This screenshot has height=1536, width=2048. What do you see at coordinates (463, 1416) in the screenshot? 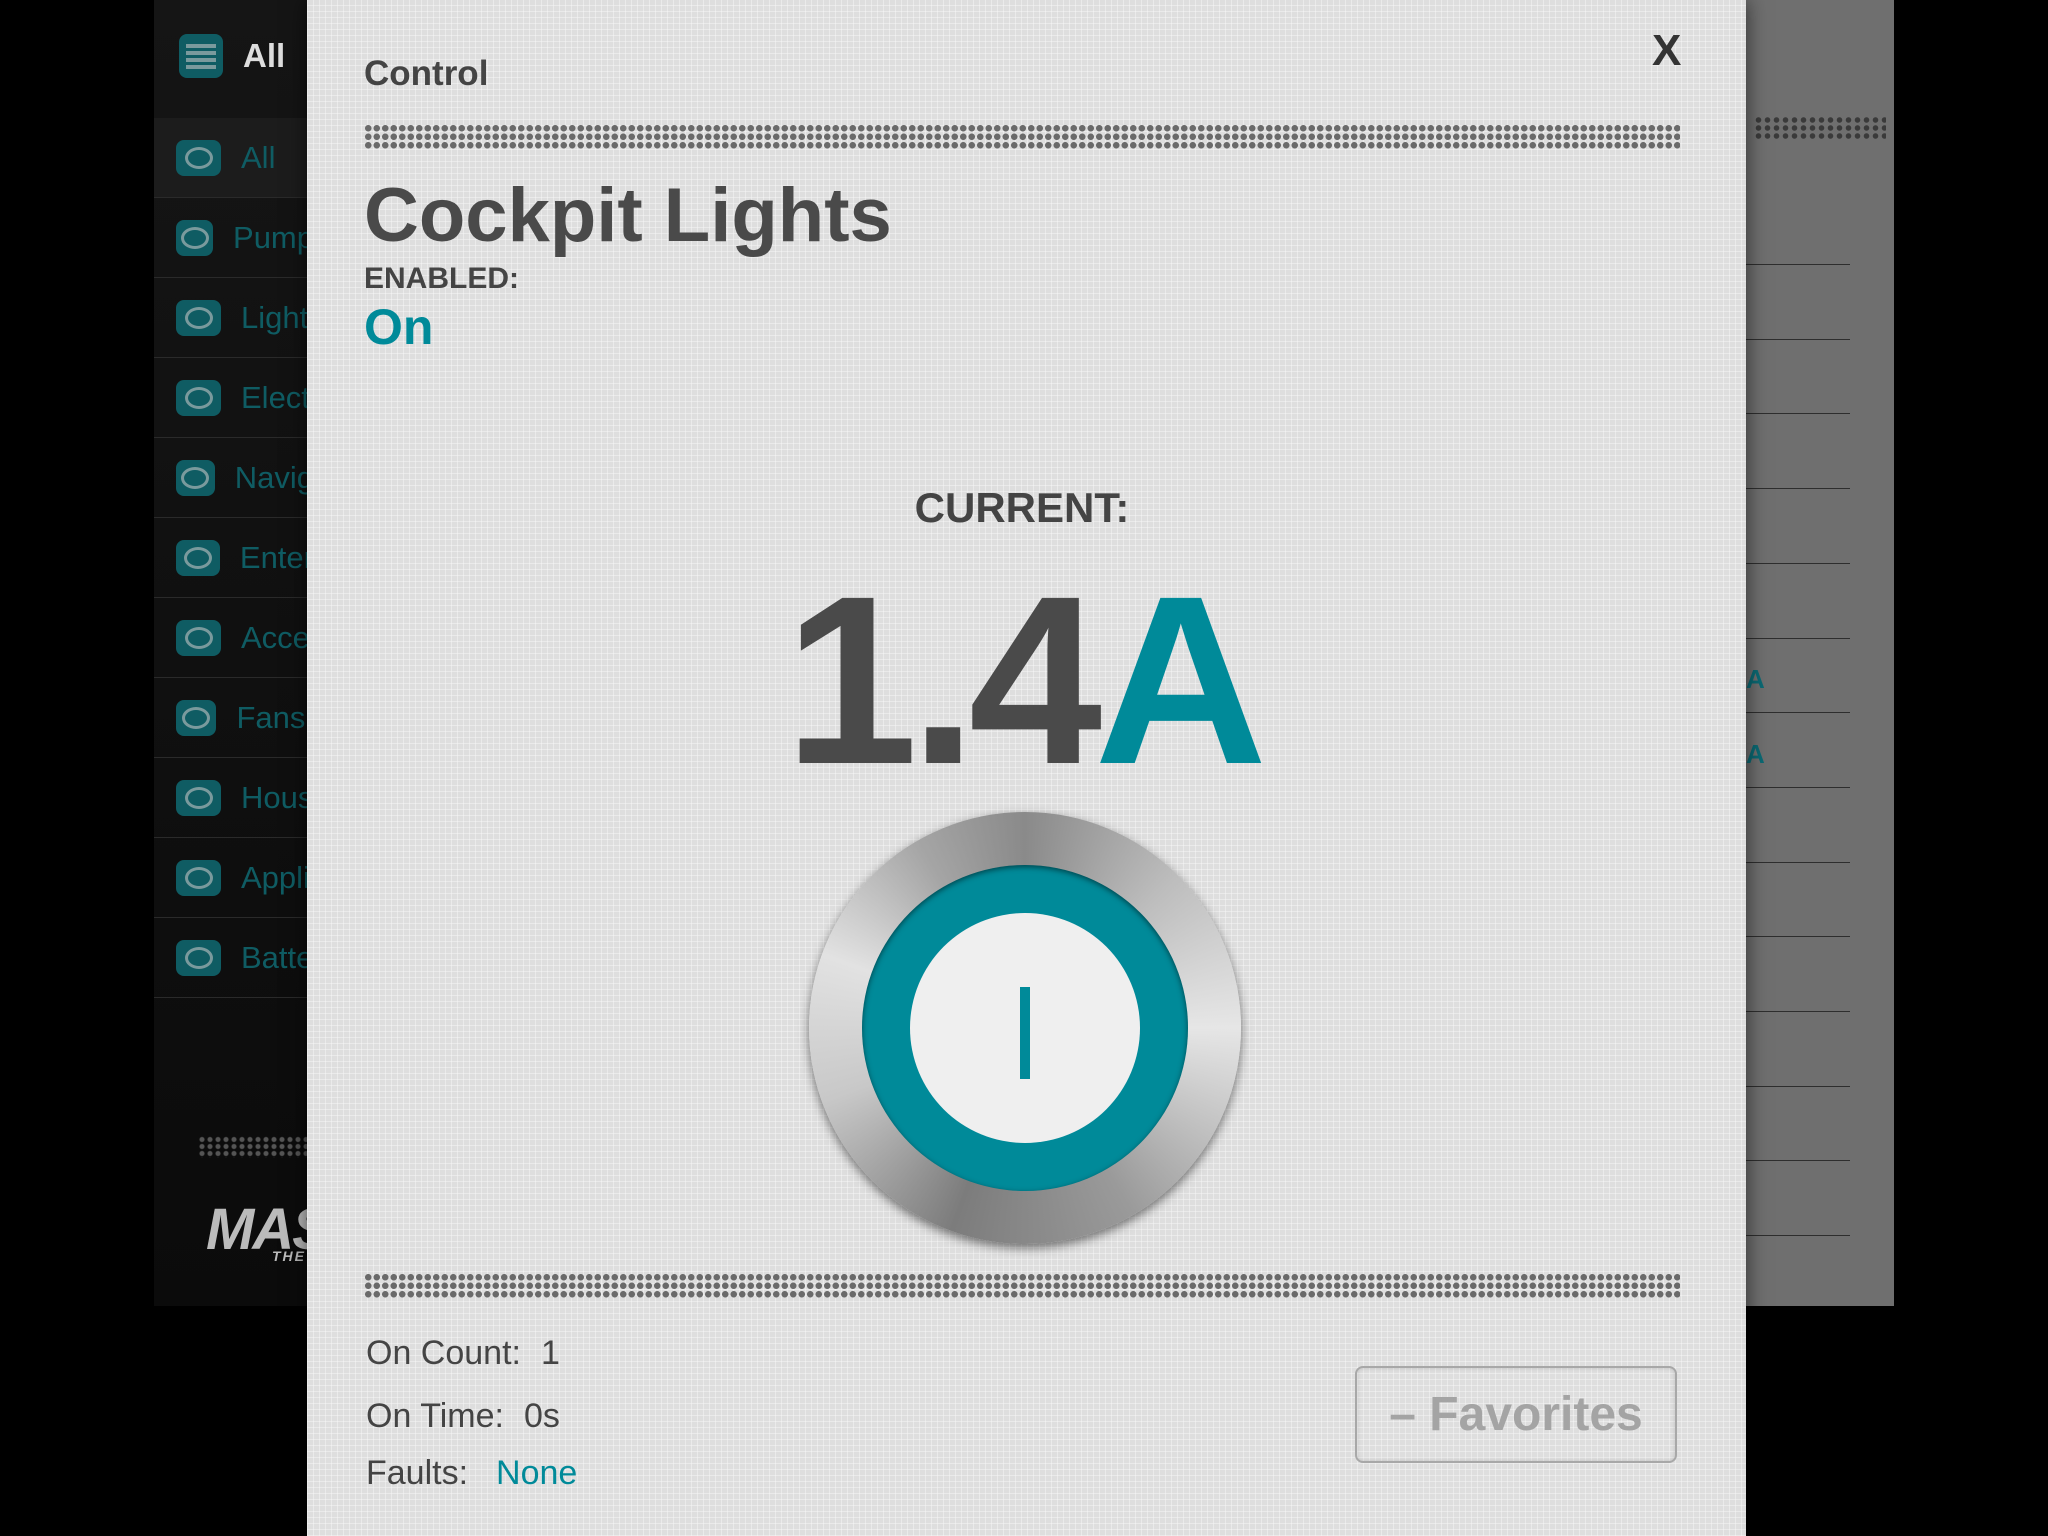
I see `on-time-stat: On Time: 0s` at bounding box center [463, 1416].